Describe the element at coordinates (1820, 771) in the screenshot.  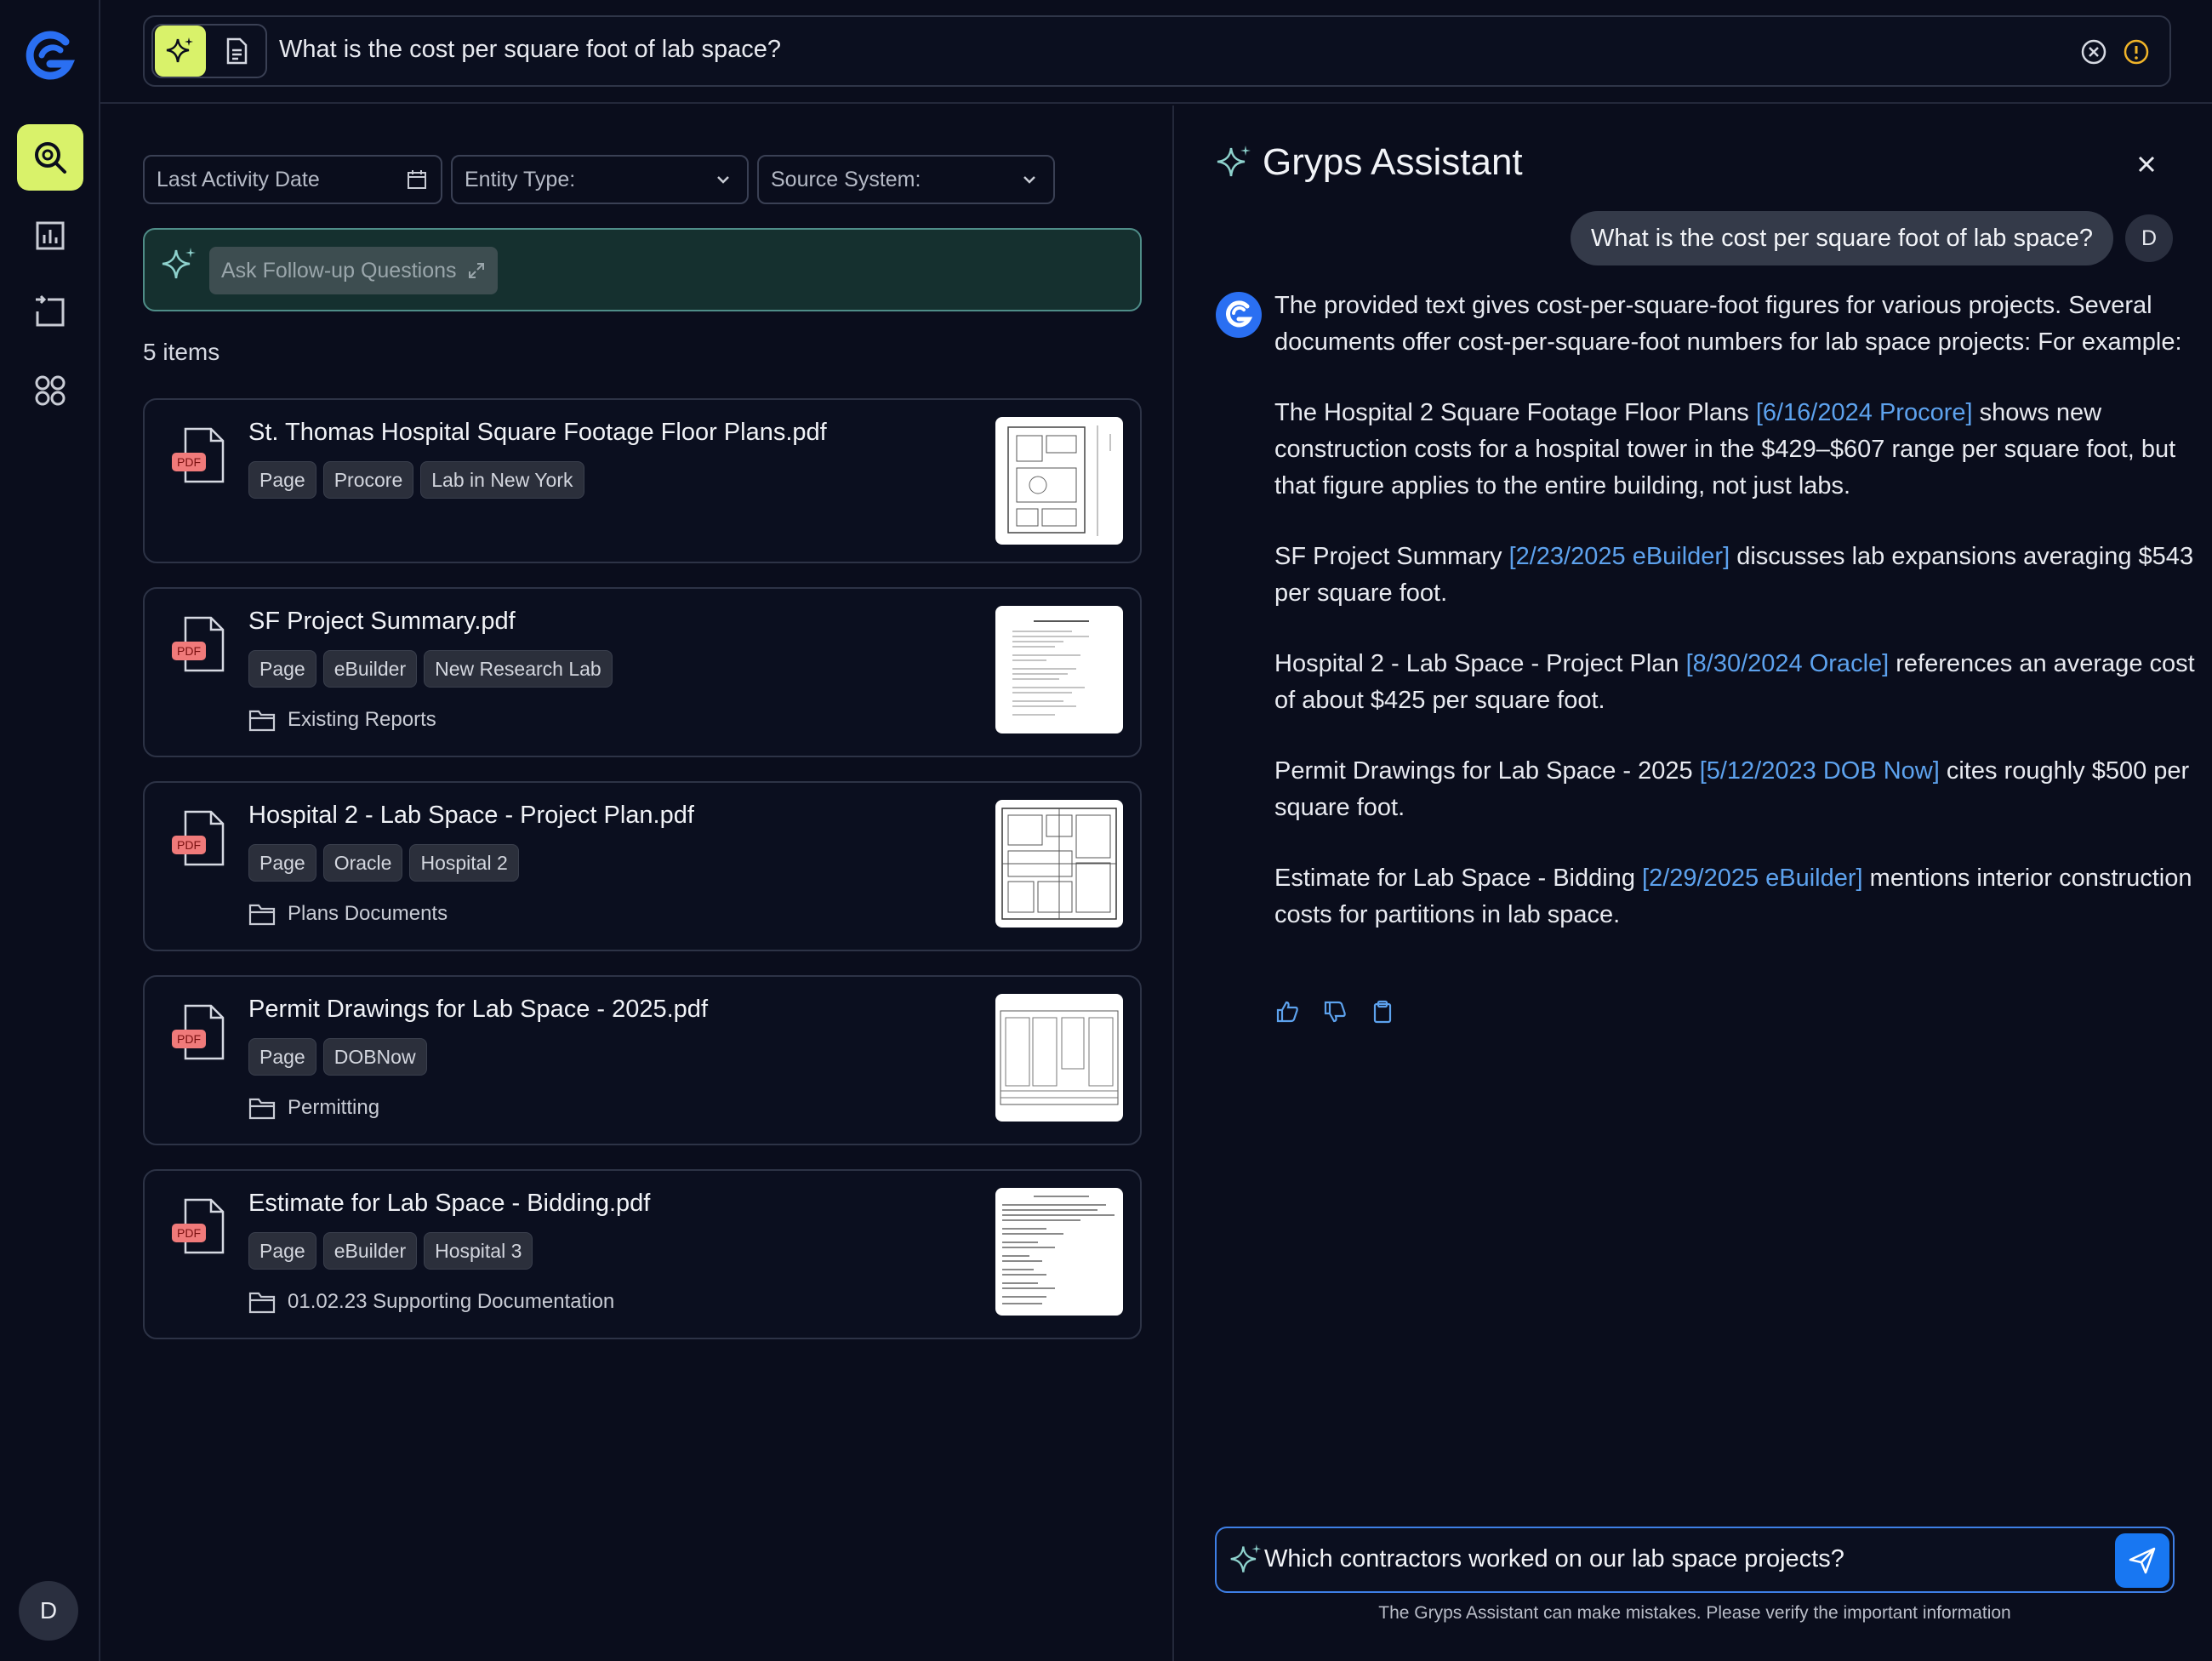
I see `citation-link: [5/12/2023 DOB Now]` at that location.